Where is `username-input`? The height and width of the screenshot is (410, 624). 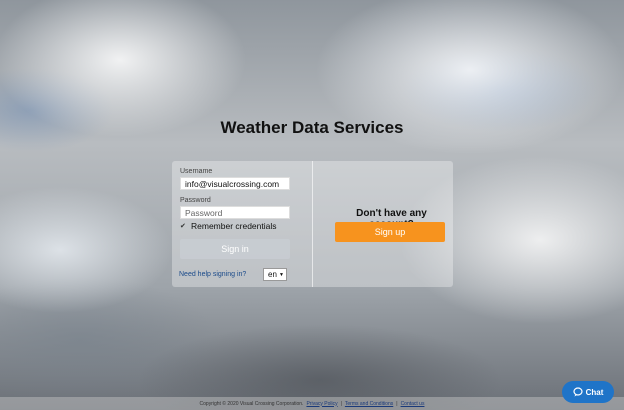
username-input is located at coordinates (235, 183).